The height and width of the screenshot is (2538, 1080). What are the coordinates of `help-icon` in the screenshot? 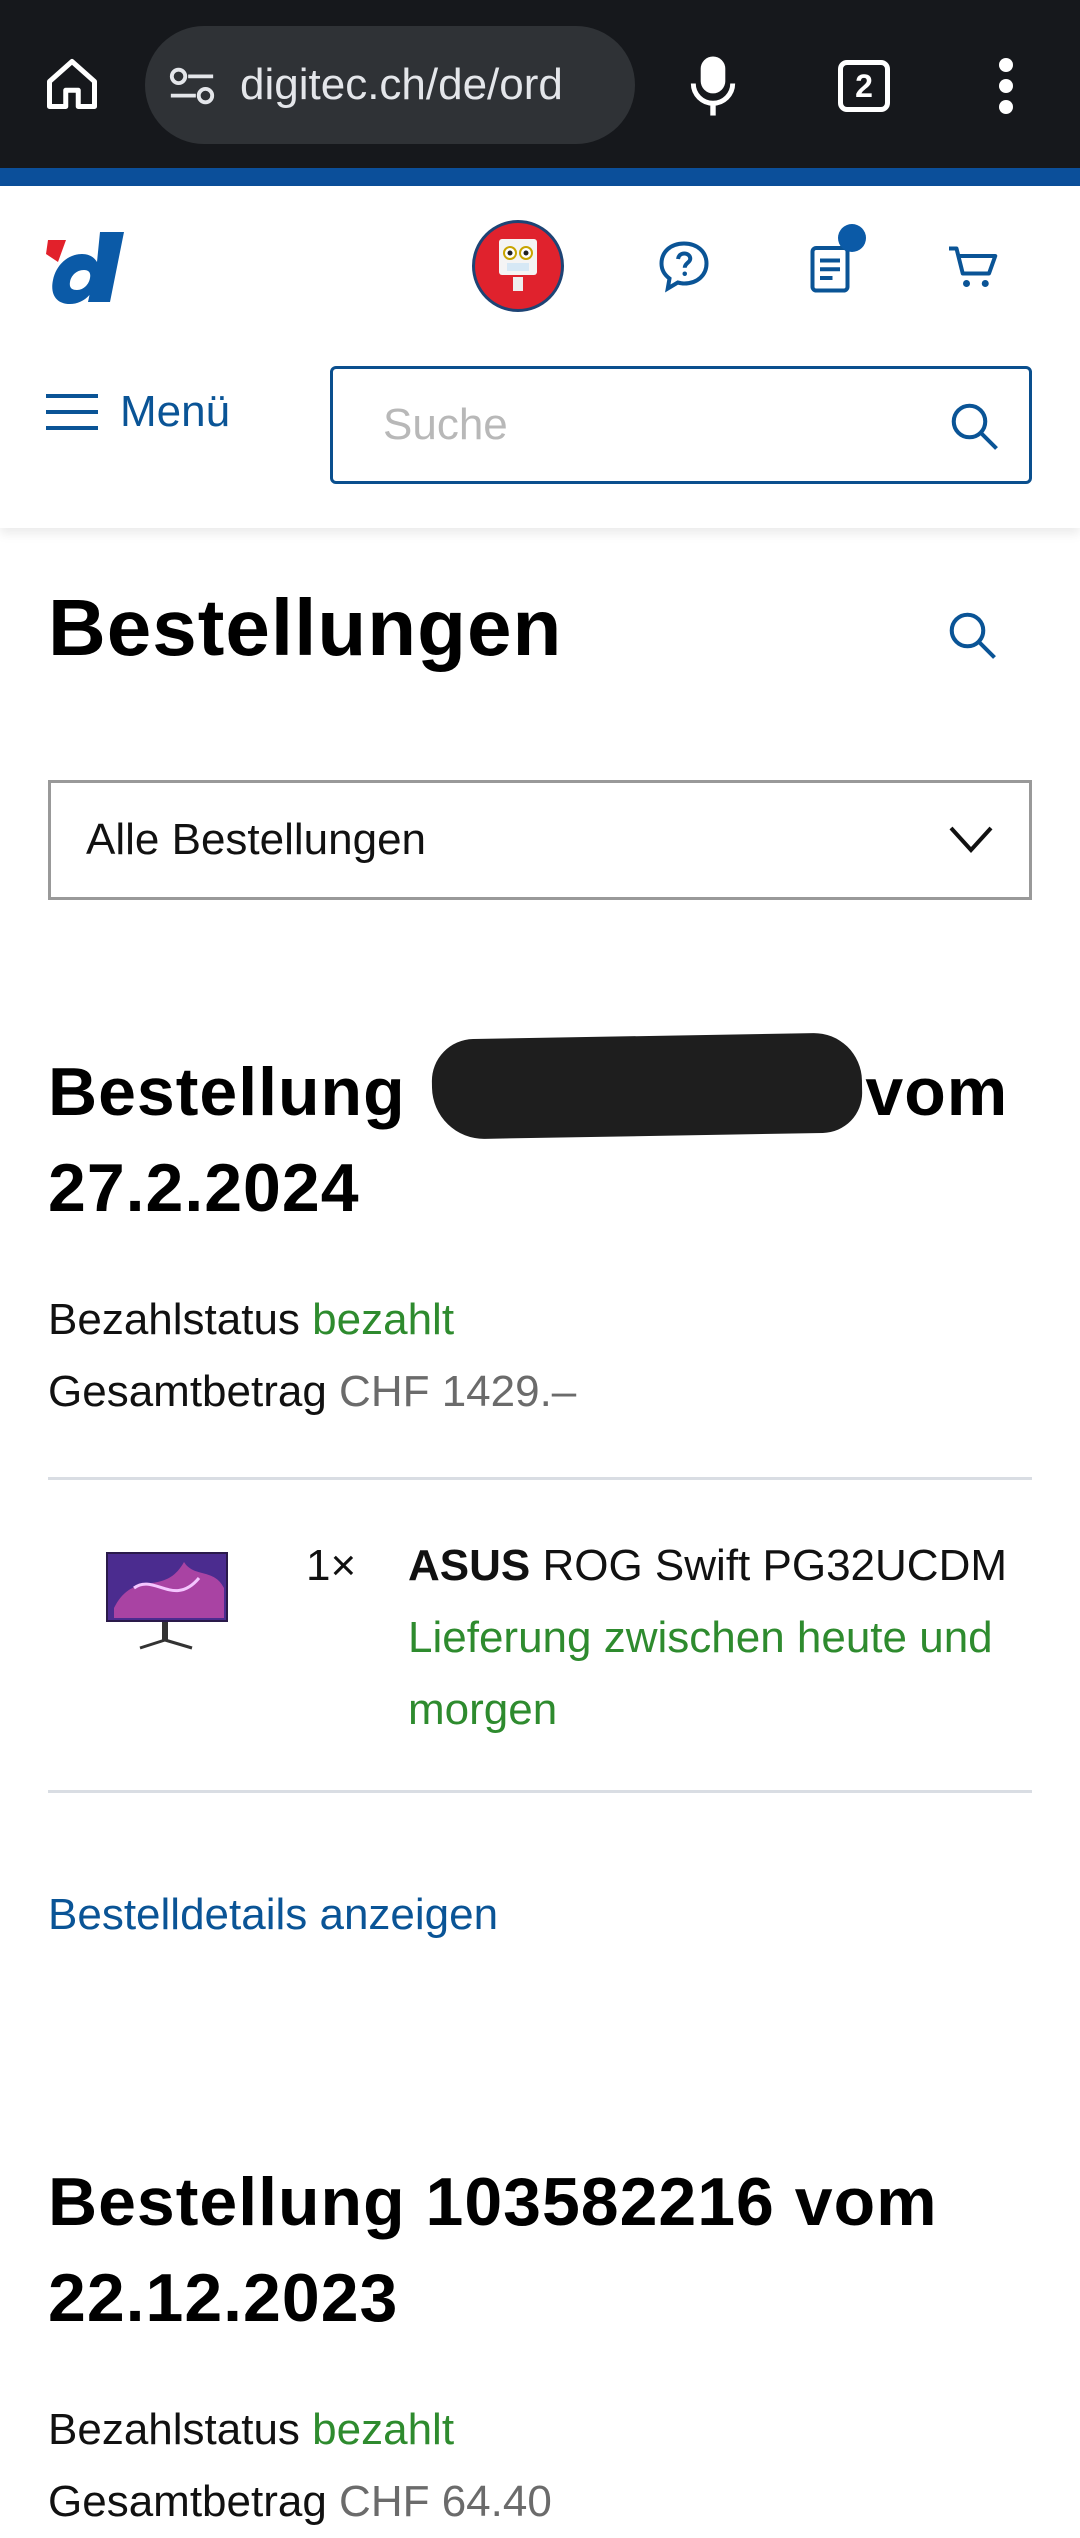 It's located at (684, 266).